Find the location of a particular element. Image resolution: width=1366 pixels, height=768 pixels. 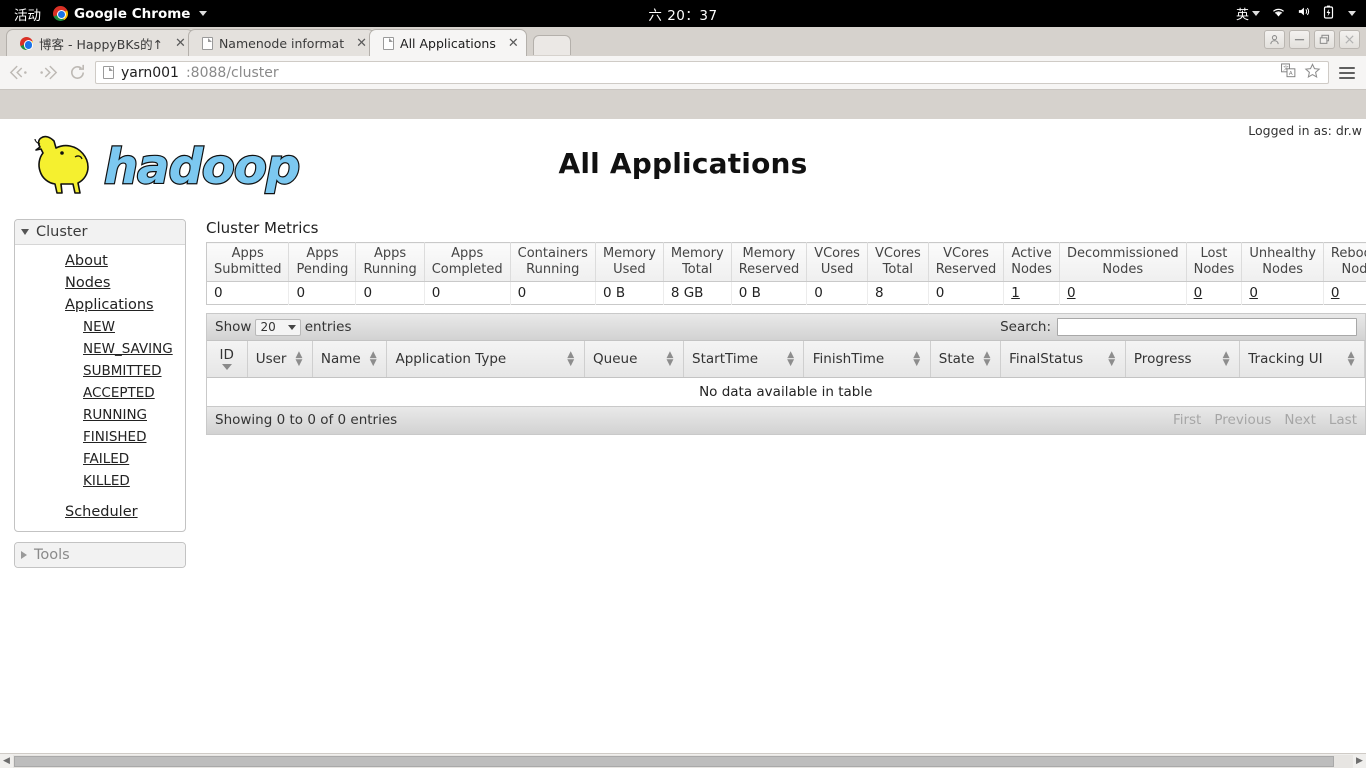

sidebar-item-about: About is located at coordinates (100, 261).